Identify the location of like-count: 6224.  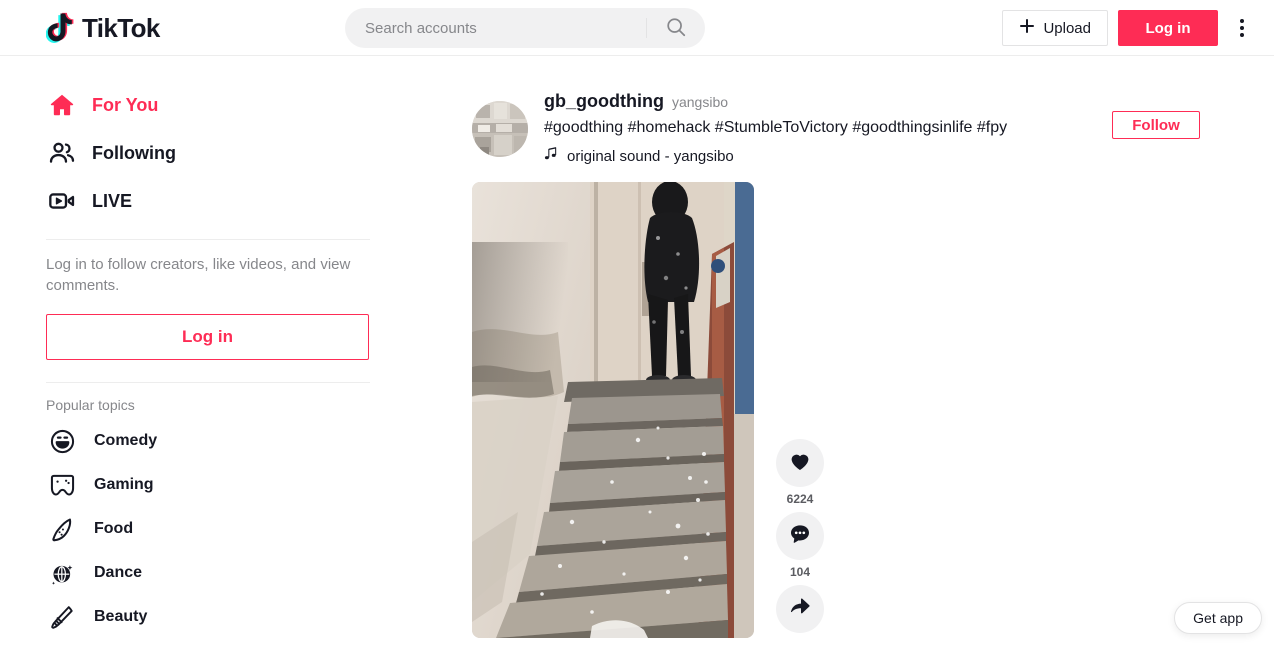
(800, 499).